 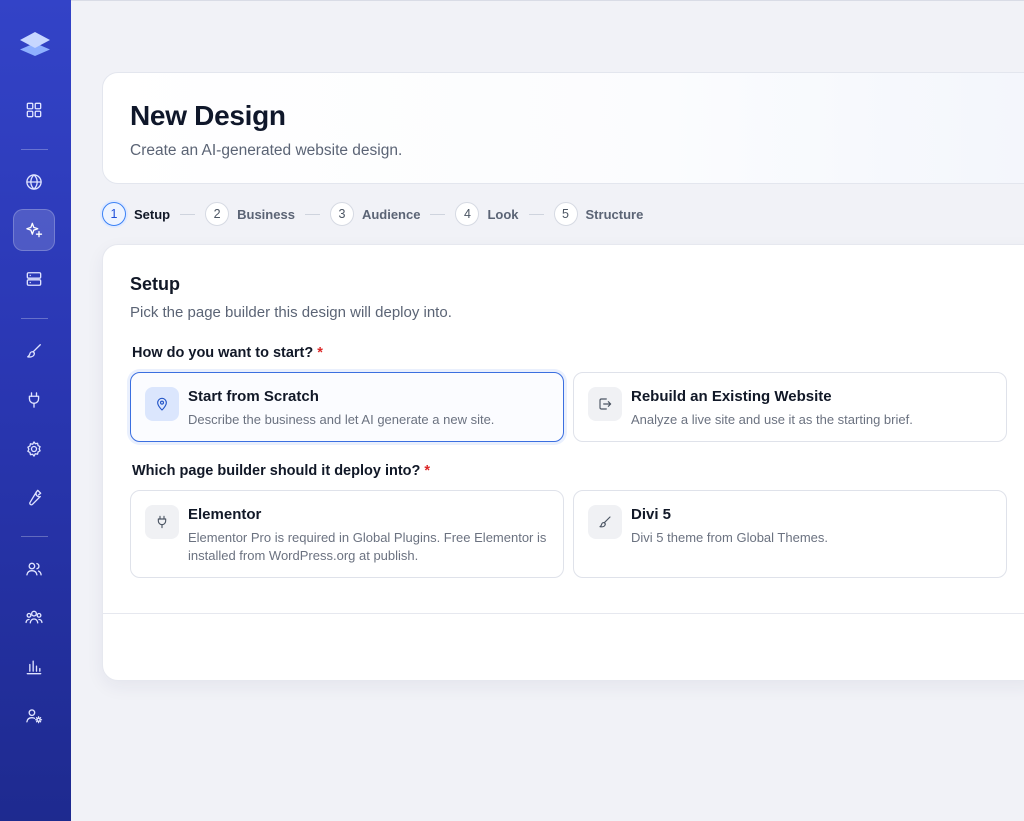 What do you see at coordinates (223, 353) in the screenshot?
I see `start-question-text: How do you want to start?` at bounding box center [223, 353].